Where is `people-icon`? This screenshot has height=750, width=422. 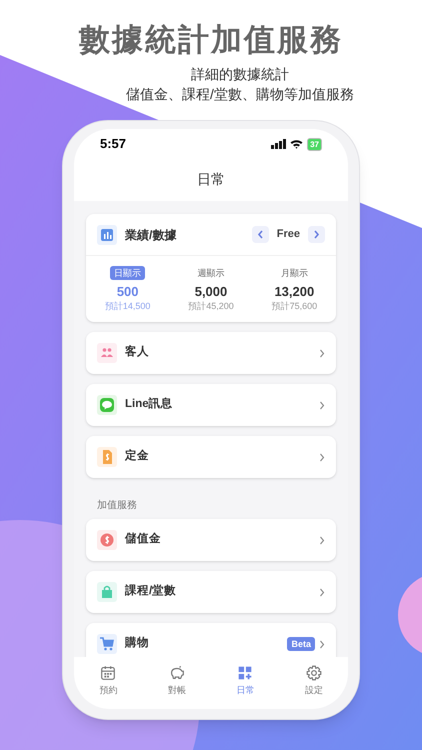
people-icon is located at coordinates (107, 353).